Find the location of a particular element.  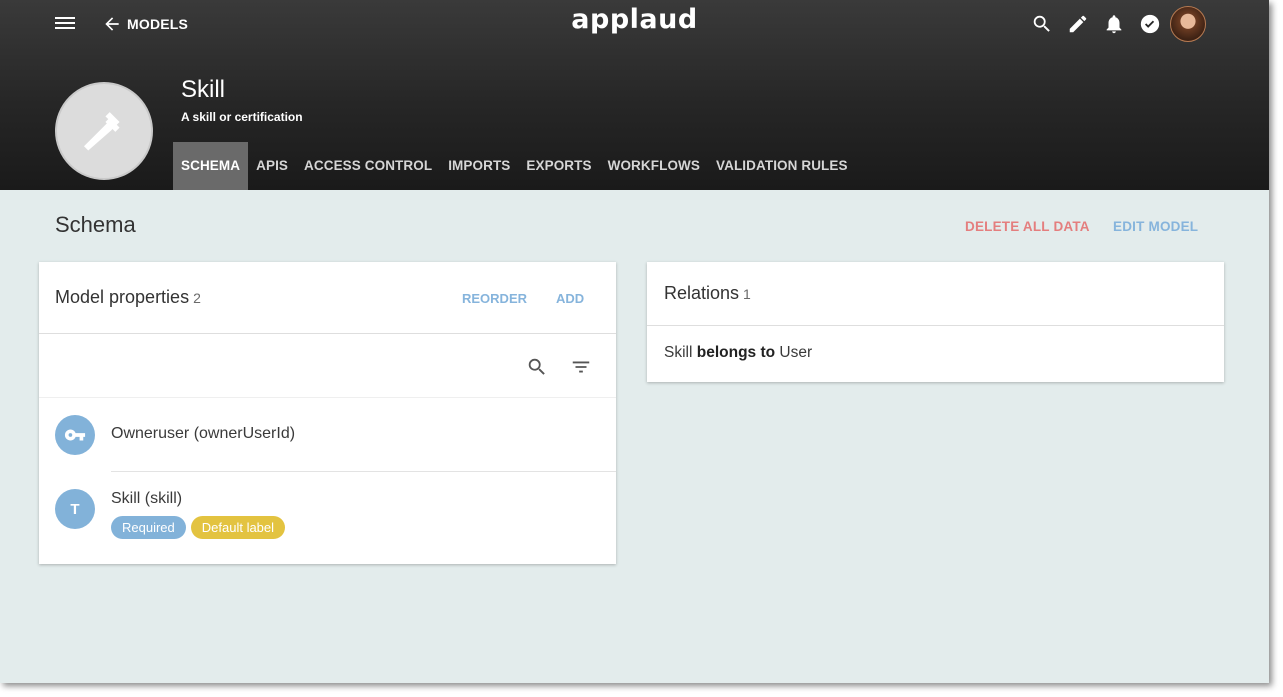

model-avatar is located at coordinates (104, 131).